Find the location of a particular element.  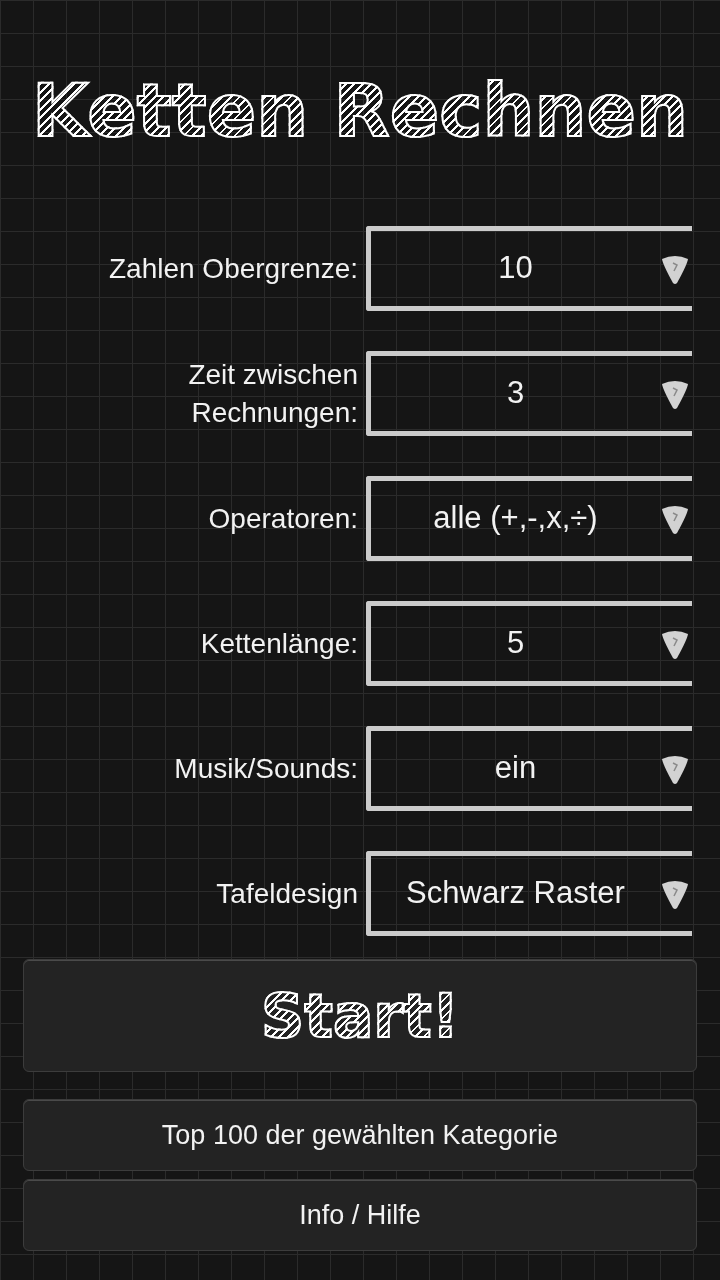

menu-button: Info / Hilfe is located at coordinates (360, 1215).